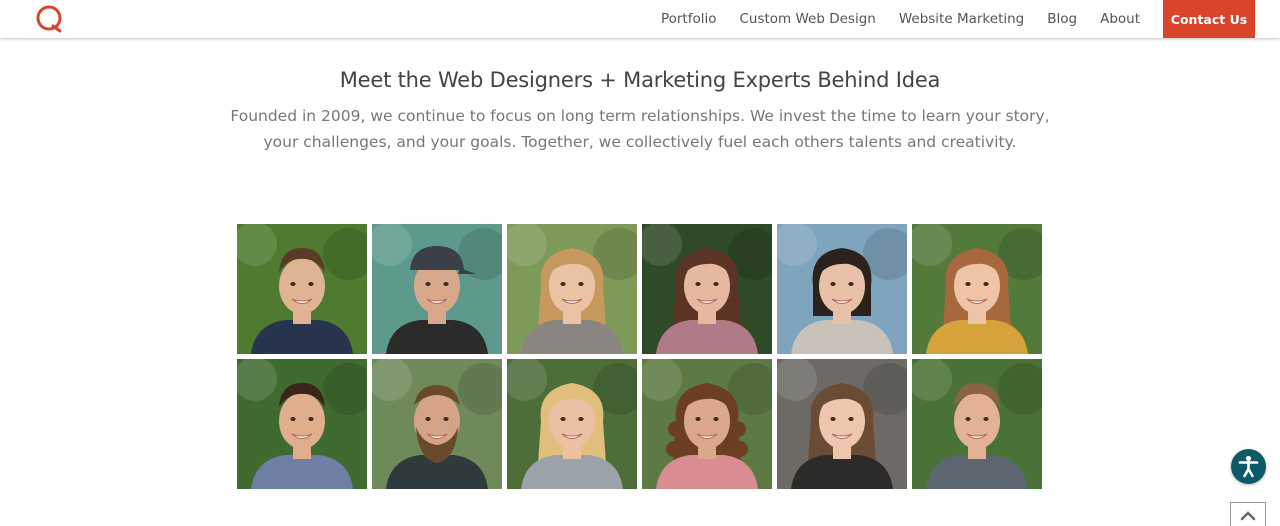 Image resolution: width=1280 pixels, height=526 pixels. I want to click on nav-link-about: About, so click(1120, 19).